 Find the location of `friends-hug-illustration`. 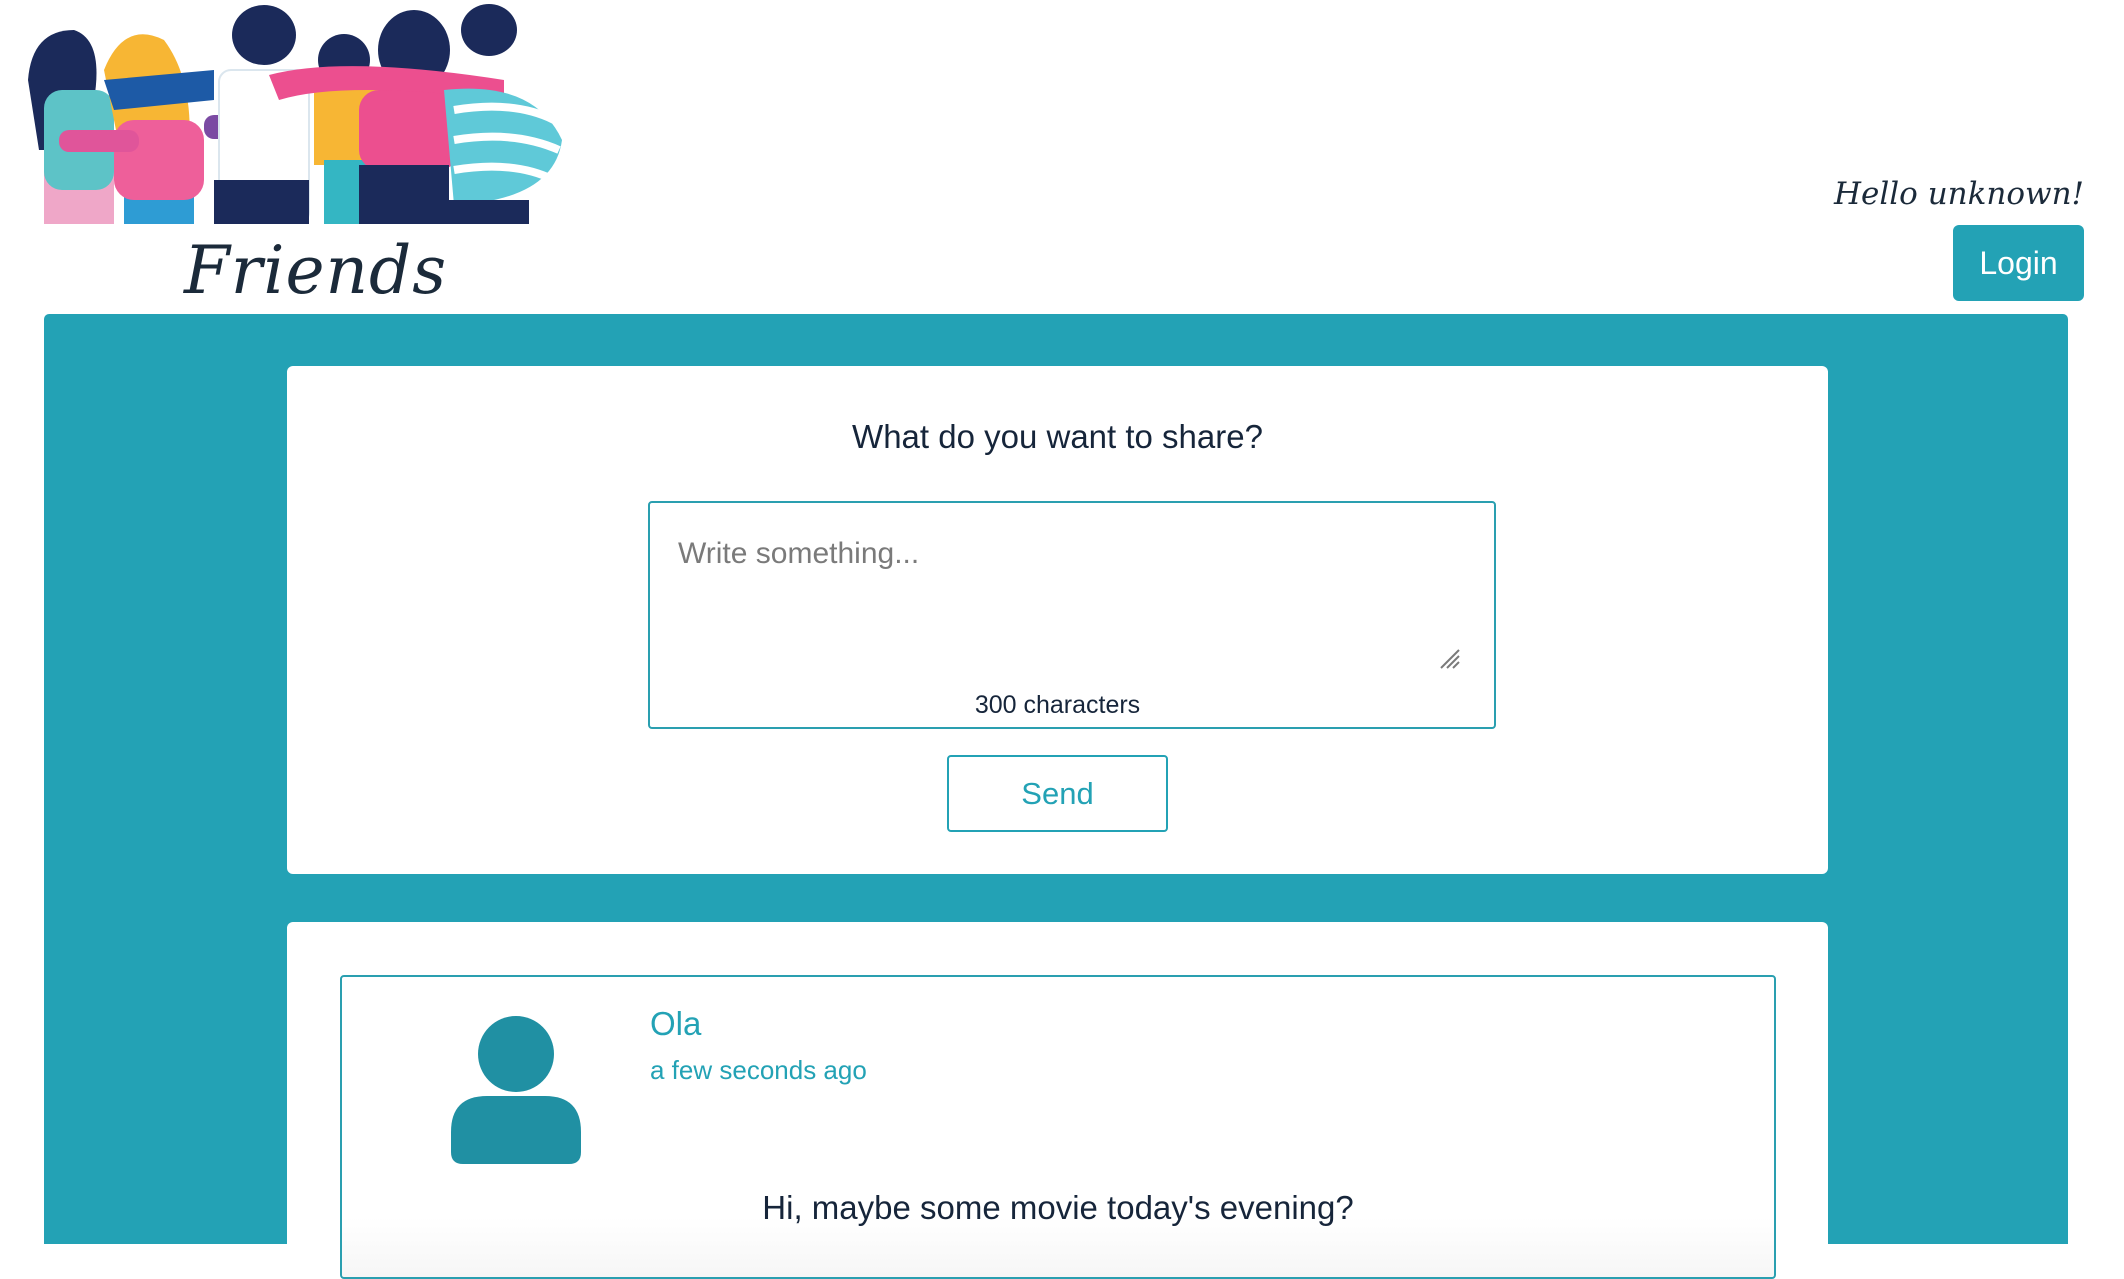

friends-hug-illustration is located at coordinates (290, 112).